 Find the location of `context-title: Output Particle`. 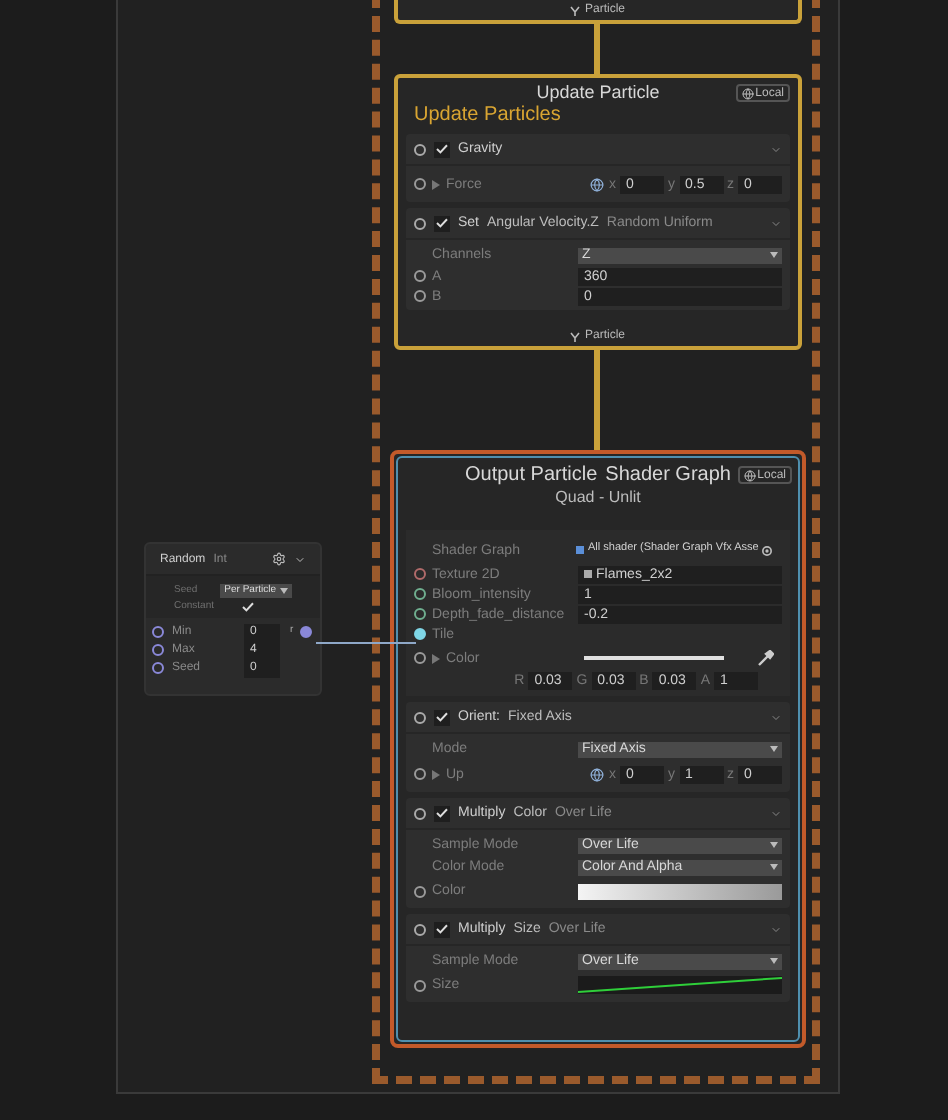

context-title: Output Particle is located at coordinates (531, 476).